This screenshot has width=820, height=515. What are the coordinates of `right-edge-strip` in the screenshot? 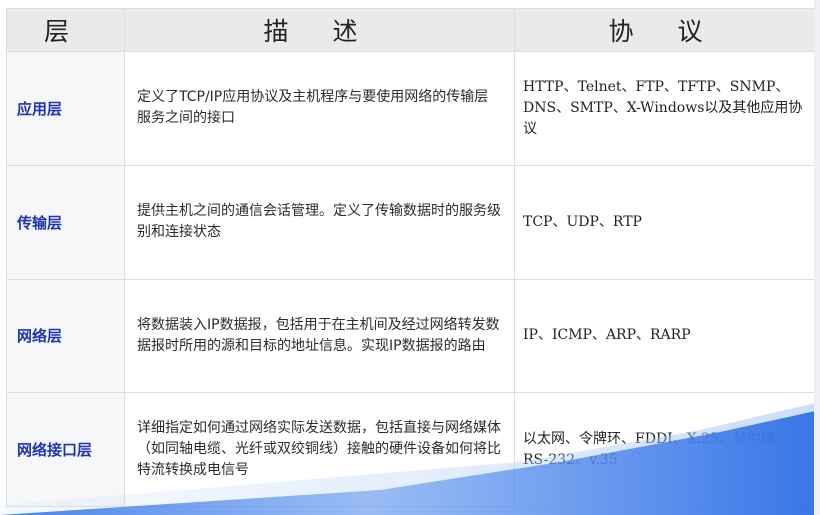 It's located at (817, 257).